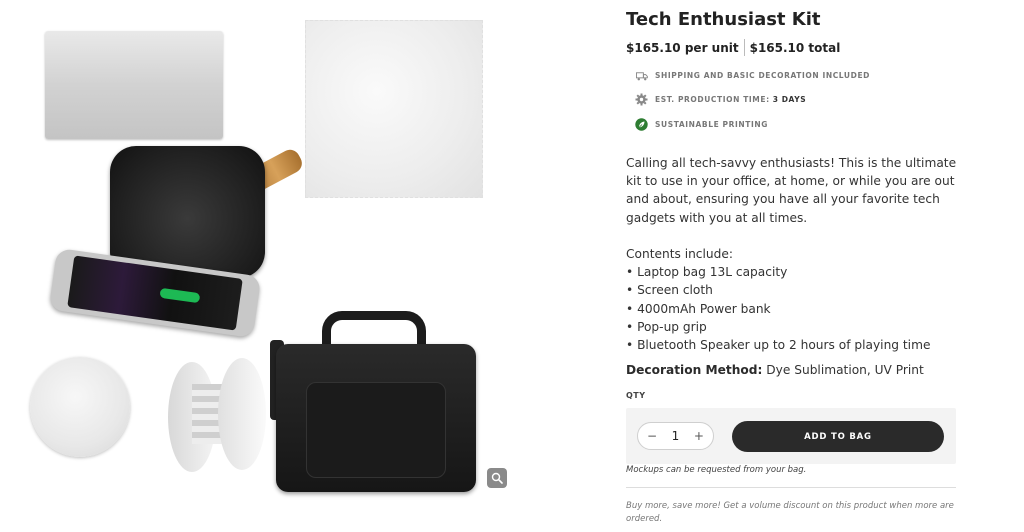  What do you see at coordinates (679, 254) in the screenshot?
I see `contents-heading: Contents include:` at bounding box center [679, 254].